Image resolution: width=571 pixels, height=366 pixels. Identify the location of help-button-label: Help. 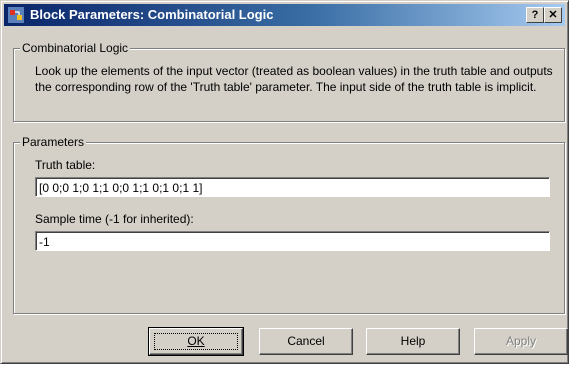
(413, 341).